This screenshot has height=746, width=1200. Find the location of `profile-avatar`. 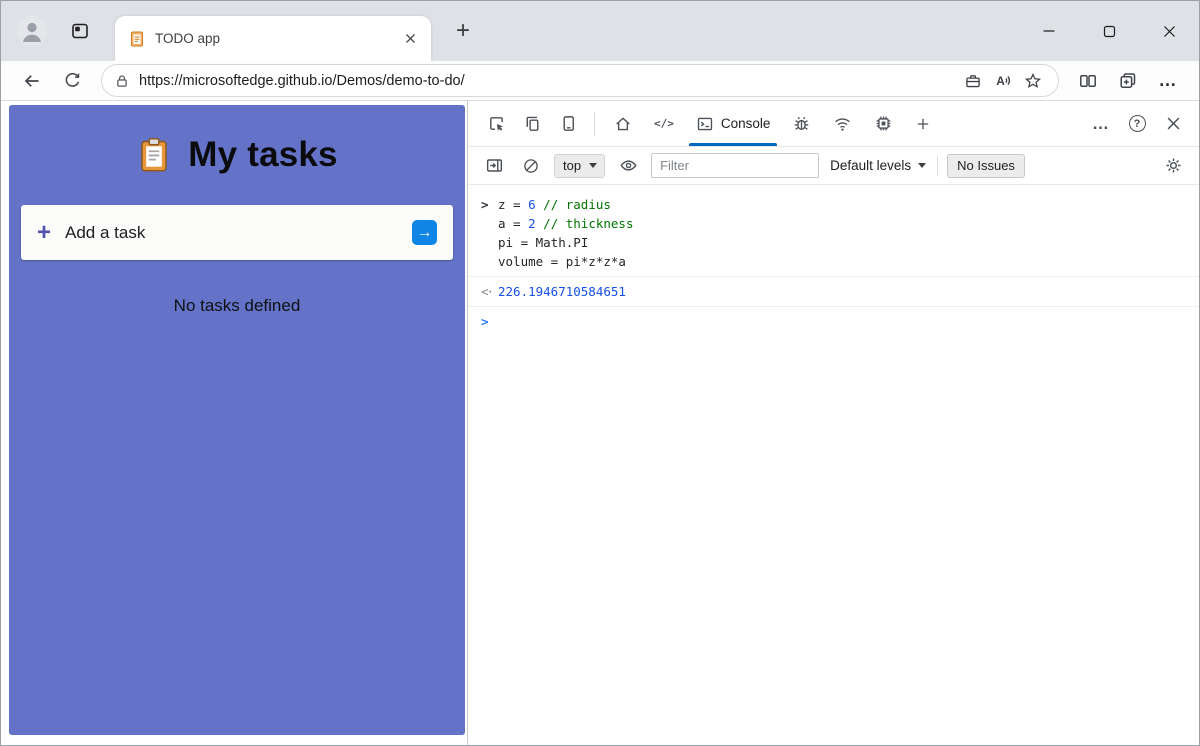

profile-avatar is located at coordinates (32, 31).